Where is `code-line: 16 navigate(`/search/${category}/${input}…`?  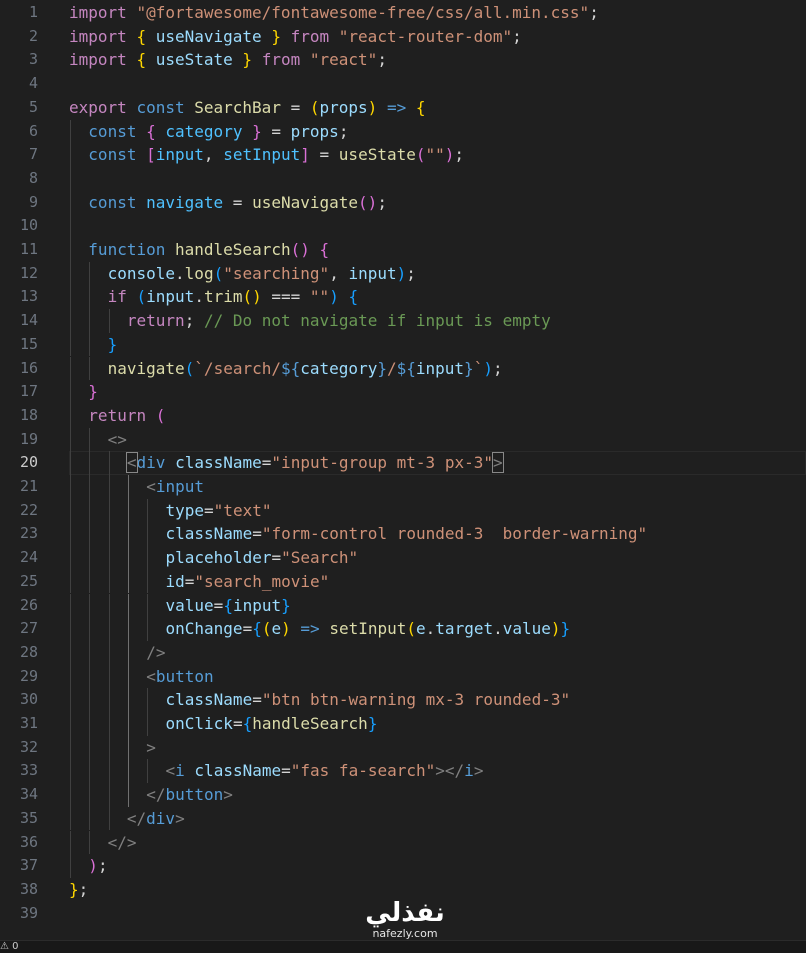 code-line: 16 navigate(`/search/${category}/${input}… is located at coordinates (403, 368).